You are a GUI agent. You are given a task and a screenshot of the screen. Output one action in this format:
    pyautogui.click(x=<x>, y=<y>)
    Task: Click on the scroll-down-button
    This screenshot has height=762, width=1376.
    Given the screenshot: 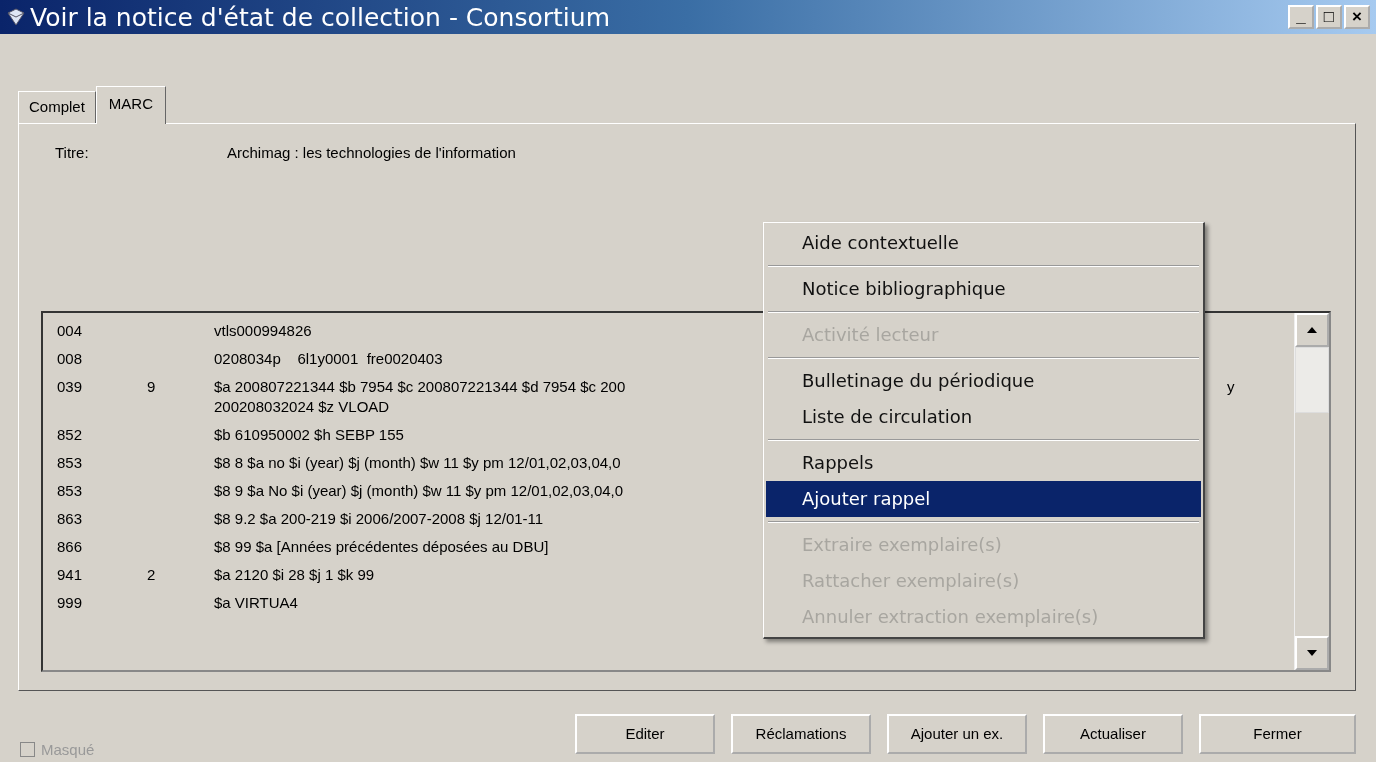 What is the action you would take?
    pyautogui.click(x=1312, y=653)
    